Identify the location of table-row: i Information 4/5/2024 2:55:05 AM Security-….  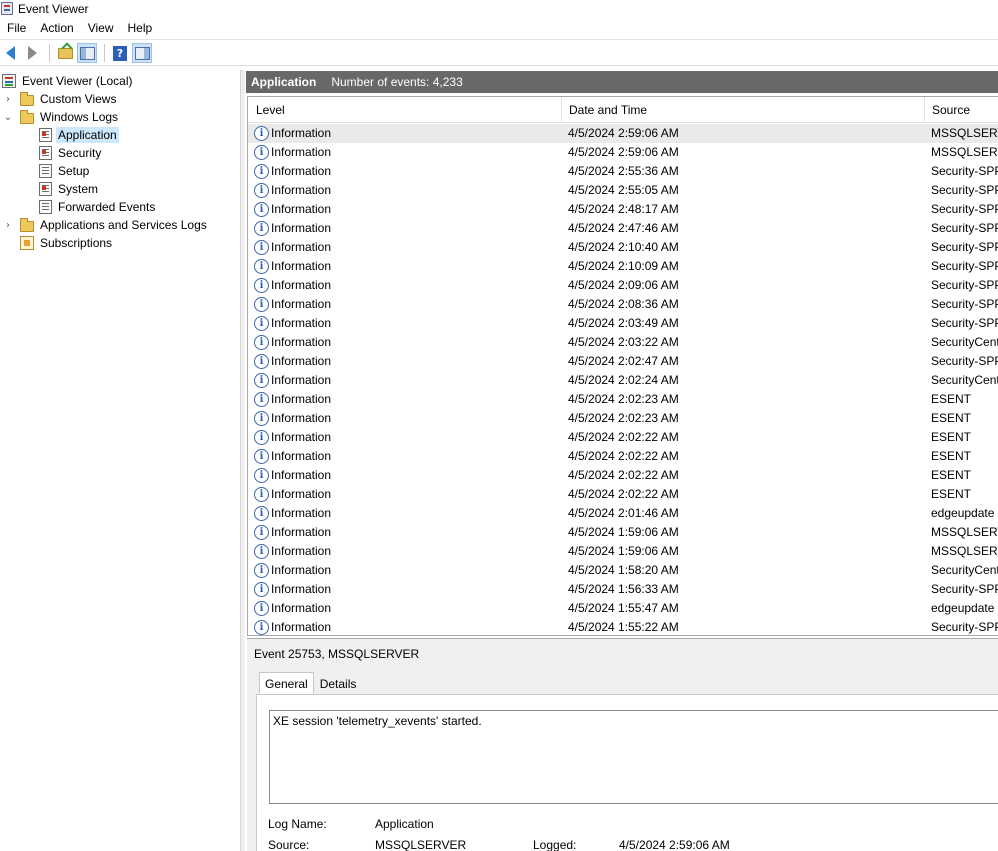
(623, 190).